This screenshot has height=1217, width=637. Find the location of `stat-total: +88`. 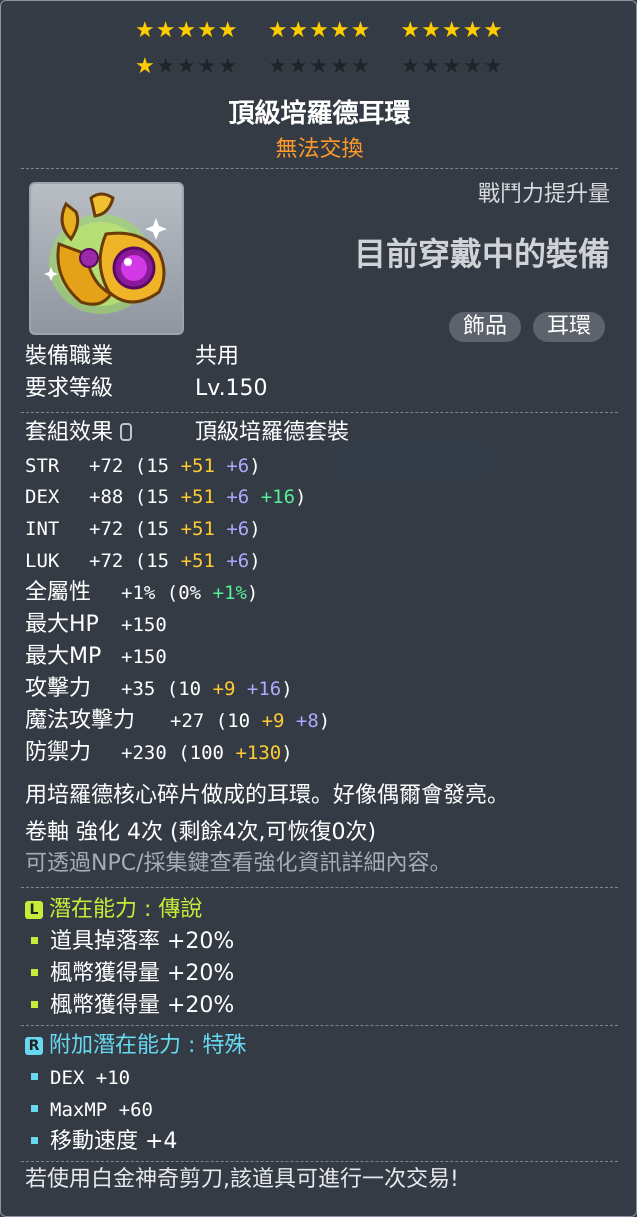

stat-total: +88 is located at coordinates (106, 497).